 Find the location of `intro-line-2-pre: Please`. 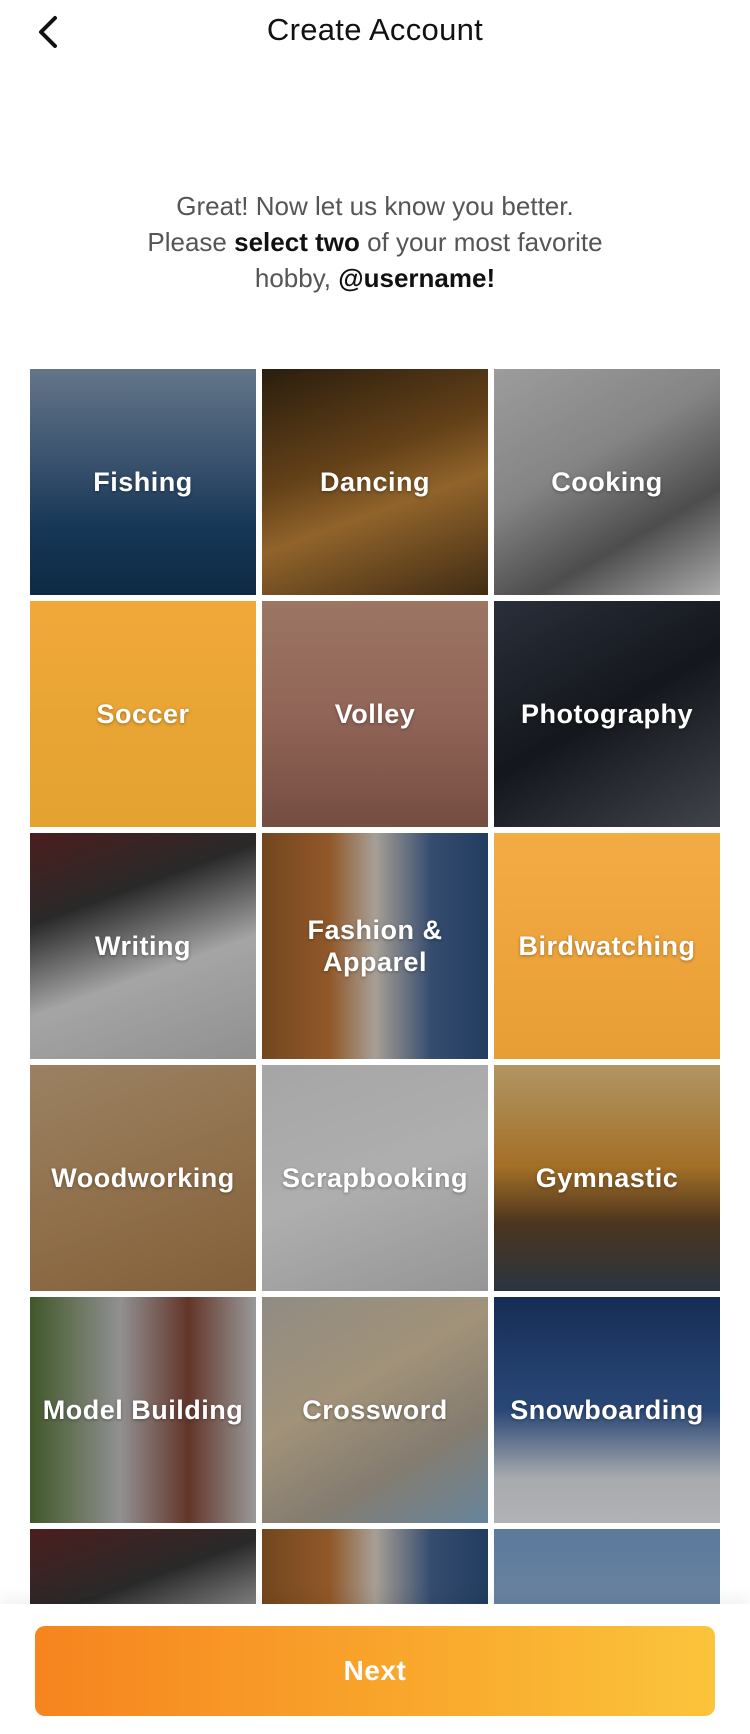

intro-line-2-pre: Please is located at coordinates (191, 242).